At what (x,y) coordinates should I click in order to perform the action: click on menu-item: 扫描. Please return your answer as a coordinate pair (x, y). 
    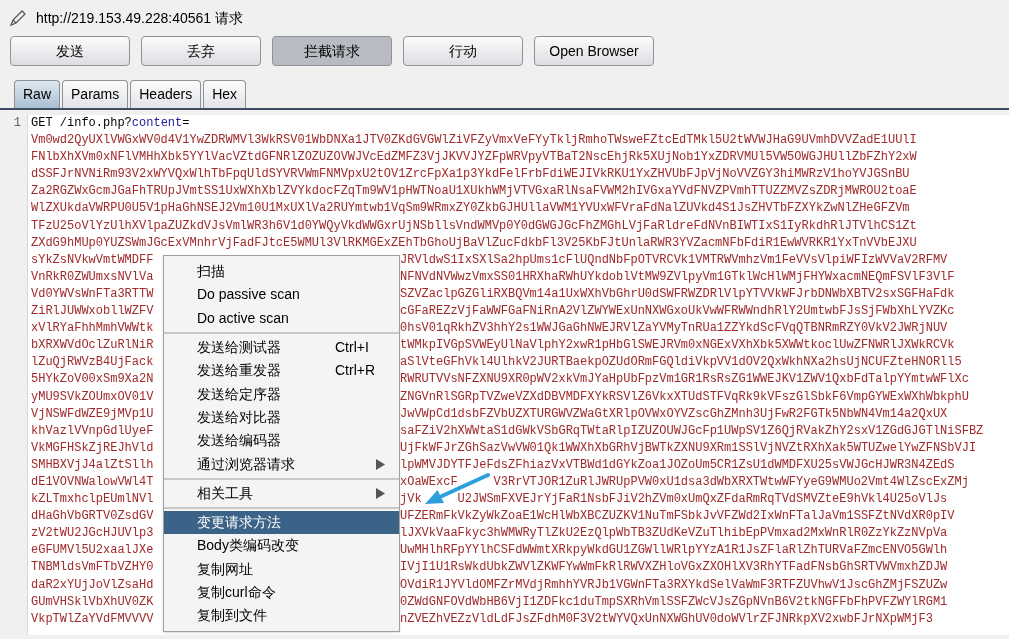
    Looking at the image, I should click on (281, 272).